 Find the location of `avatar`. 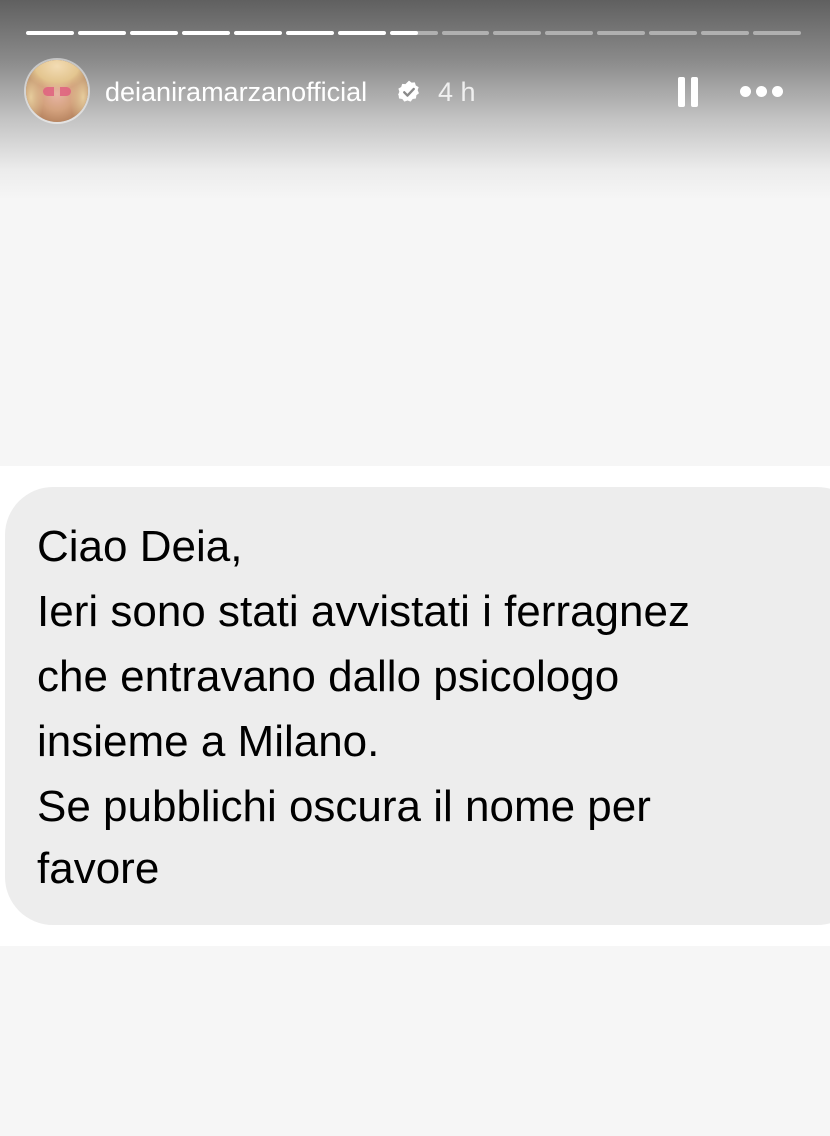

avatar is located at coordinates (57, 91).